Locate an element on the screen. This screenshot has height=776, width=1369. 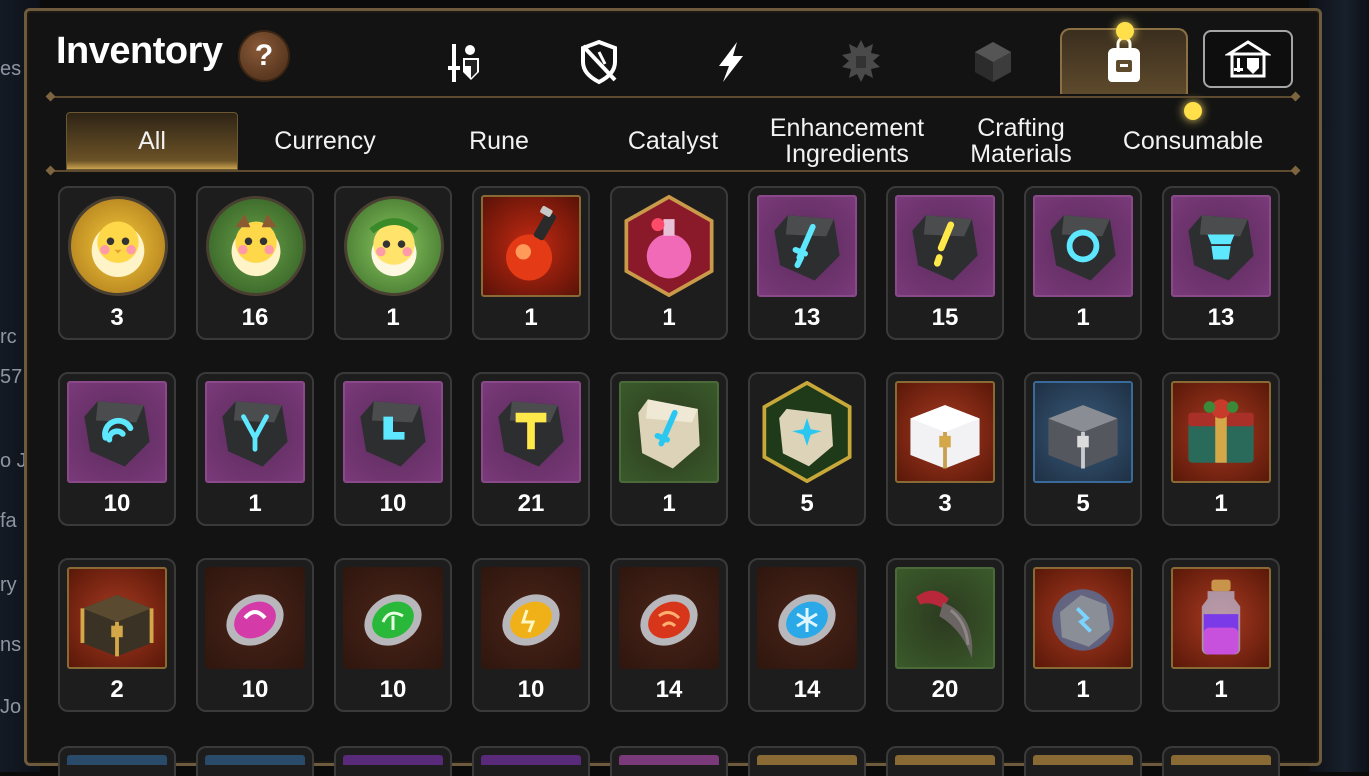
item-count: 14 is located at coordinates (807, 689).